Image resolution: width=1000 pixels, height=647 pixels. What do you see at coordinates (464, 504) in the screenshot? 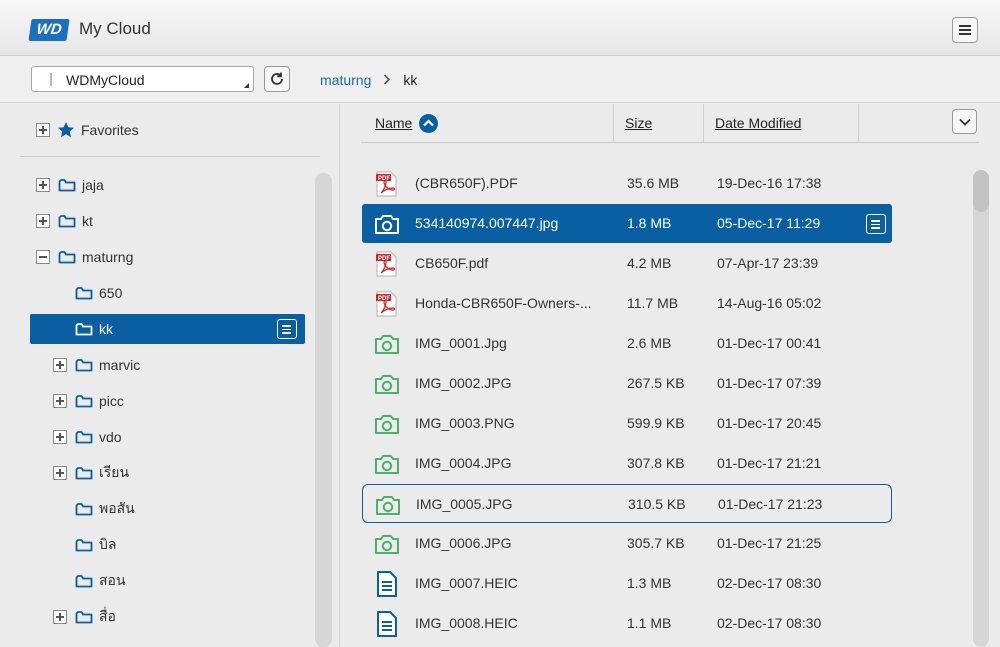
I see `file-name: IMG_0005.JPG` at bounding box center [464, 504].